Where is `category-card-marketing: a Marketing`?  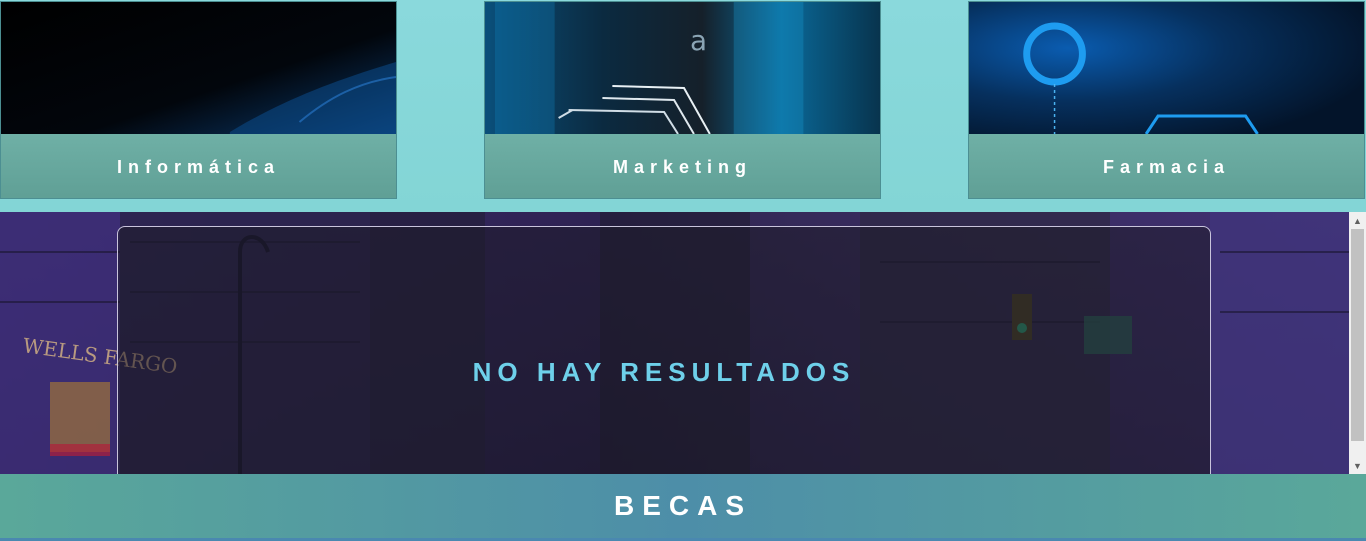
category-card-marketing: a Marketing is located at coordinates (682, 100).